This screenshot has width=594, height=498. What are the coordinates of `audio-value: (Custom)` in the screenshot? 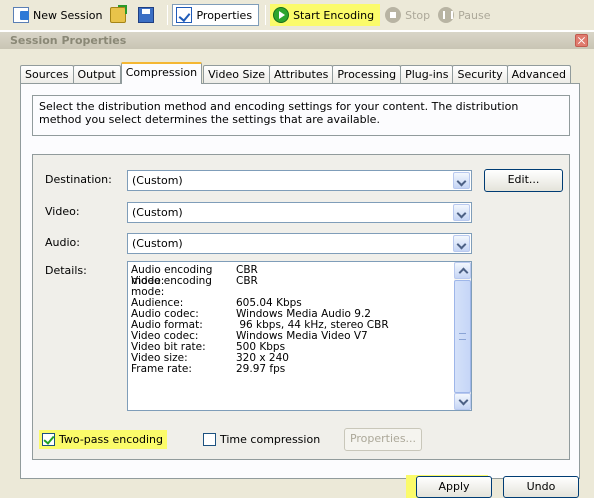 It's located at (157, 243).